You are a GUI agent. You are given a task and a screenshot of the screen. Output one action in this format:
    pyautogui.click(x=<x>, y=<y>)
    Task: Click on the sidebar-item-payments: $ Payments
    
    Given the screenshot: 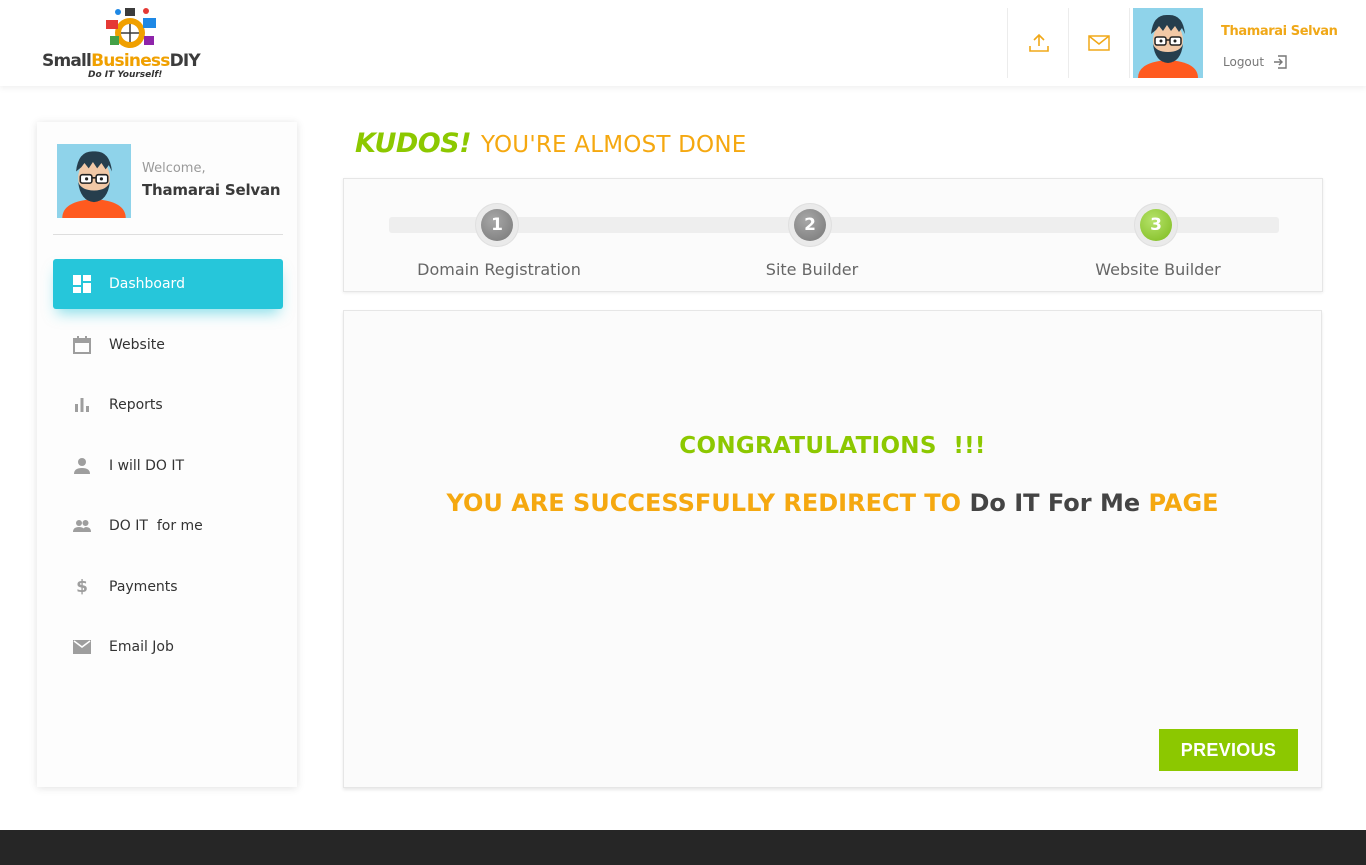 What is the action you would take?
    pyautogui.click(x=168, y=587)
    